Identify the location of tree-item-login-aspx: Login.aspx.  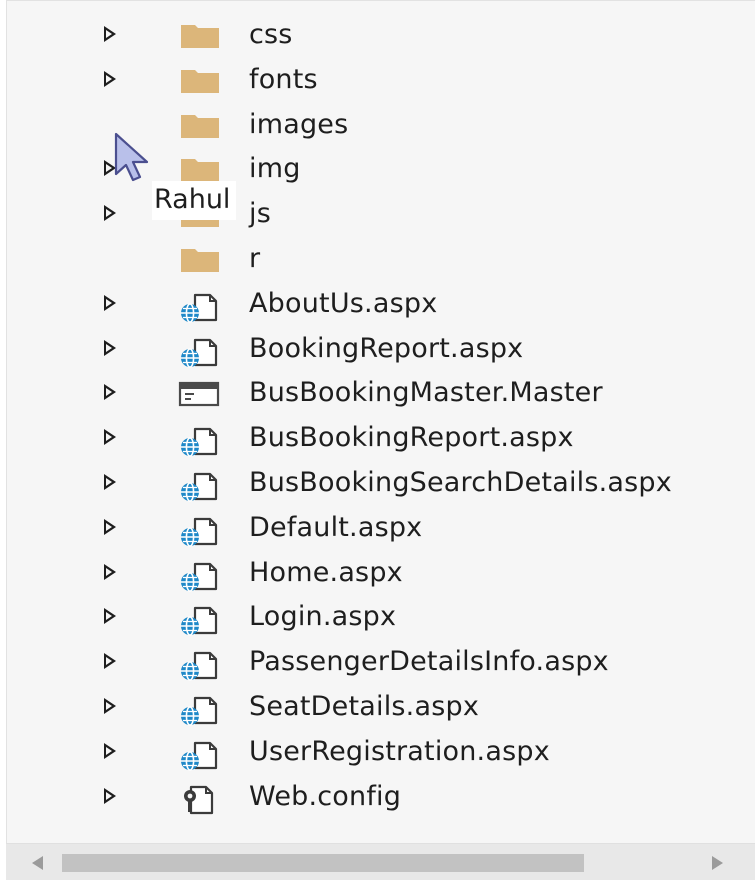
(381, 617).